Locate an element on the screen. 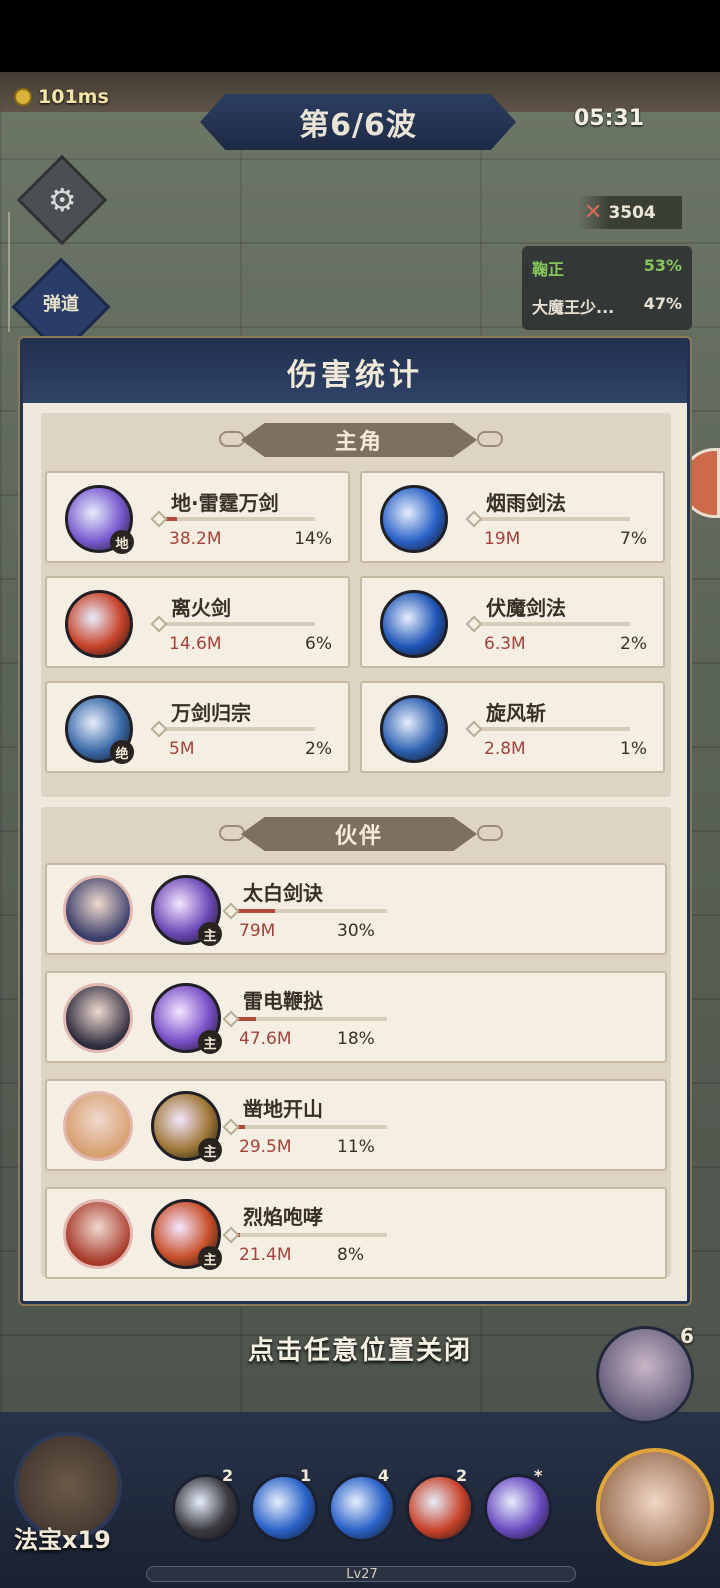 The width and height of the screenshot is (720, 1588). level-progress-bar: Lv27 is located at coordinates (361, 1574).